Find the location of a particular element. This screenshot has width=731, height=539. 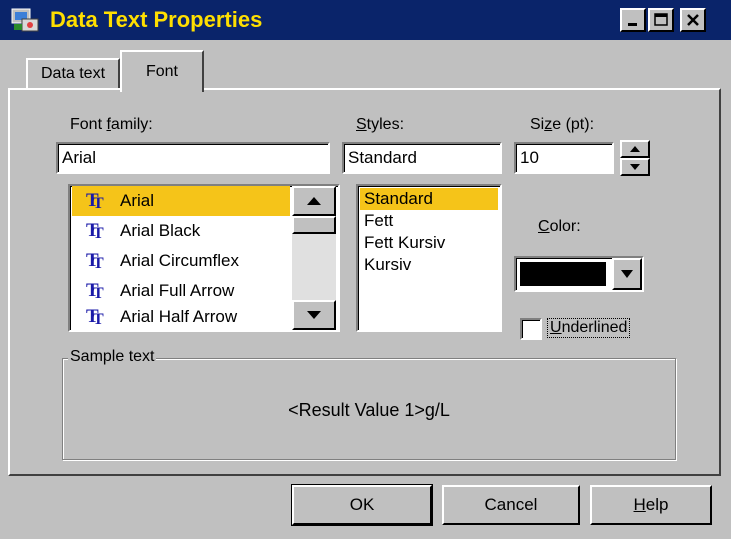

scroll-down-button is located at coordinates (314, 315).